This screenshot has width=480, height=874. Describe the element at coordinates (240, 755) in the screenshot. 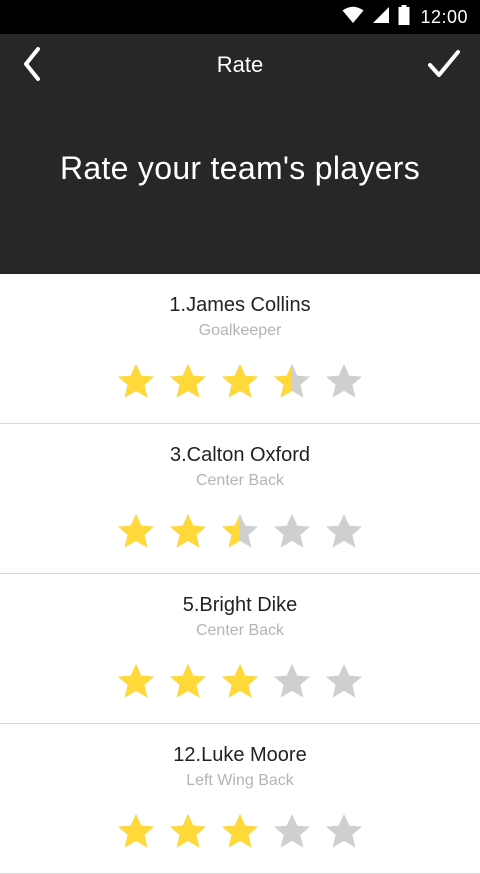

I see `player-name: 12.Luke Moore` at that location.